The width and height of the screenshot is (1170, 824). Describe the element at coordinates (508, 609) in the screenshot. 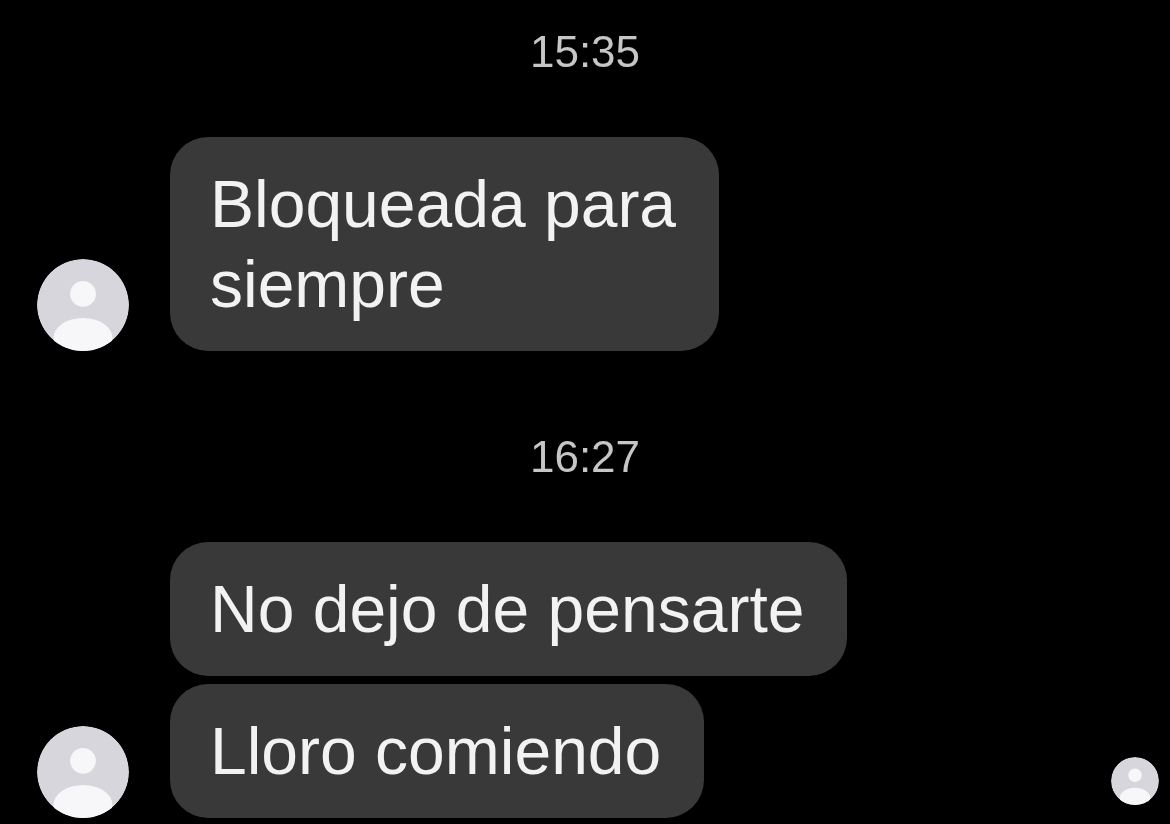

I see `message-bubble: No dejo de pensarte` at that location.